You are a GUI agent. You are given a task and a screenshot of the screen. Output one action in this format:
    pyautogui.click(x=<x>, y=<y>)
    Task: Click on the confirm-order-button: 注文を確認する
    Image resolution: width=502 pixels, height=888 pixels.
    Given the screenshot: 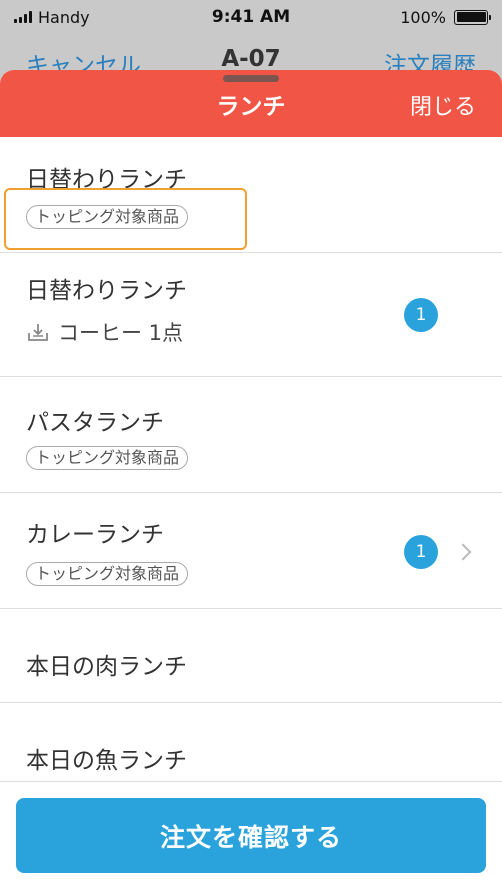 What is the action you would take?
    pyautogui.click(x=251, y=835)
    